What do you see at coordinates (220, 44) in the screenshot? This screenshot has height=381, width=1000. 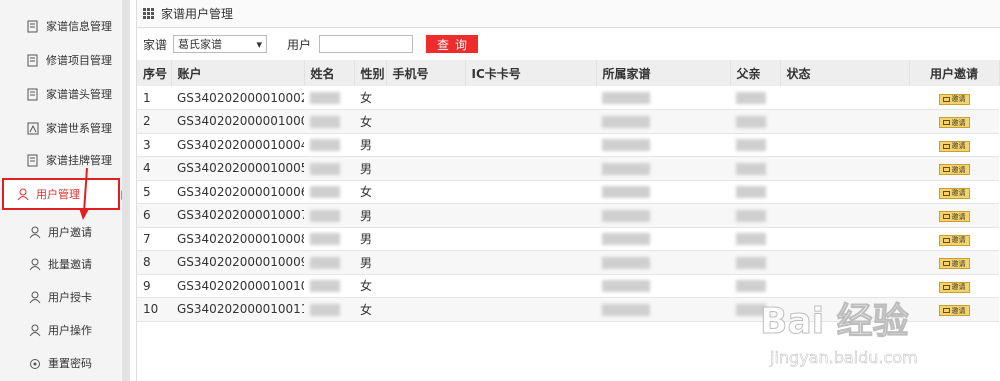 I see `genealogy-select: 葛氏家谱 ▾` at bounding box center [220, 44].